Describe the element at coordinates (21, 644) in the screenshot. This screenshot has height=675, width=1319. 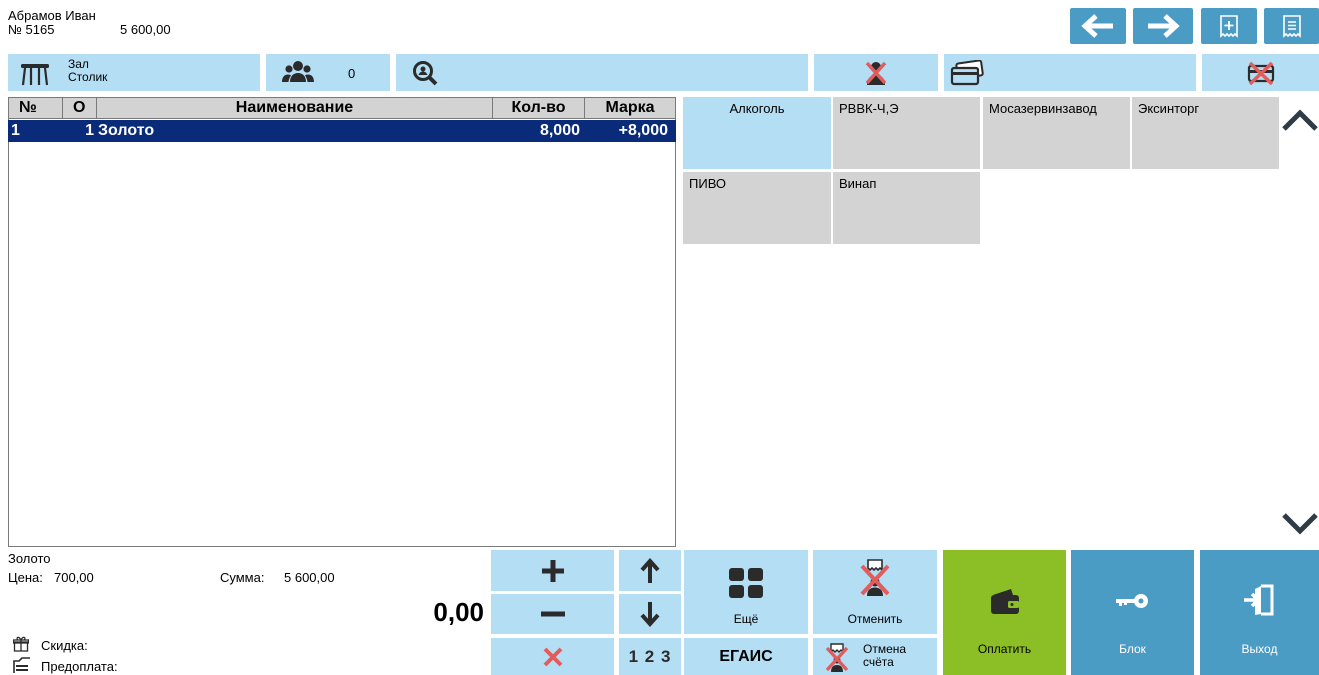
I see `gift-icon` at that location.